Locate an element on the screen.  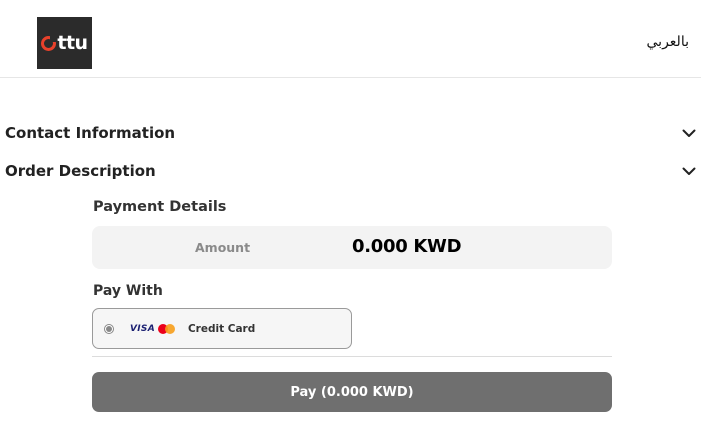
visa-logo-icon: VISA is located at coordinates (142, 328).